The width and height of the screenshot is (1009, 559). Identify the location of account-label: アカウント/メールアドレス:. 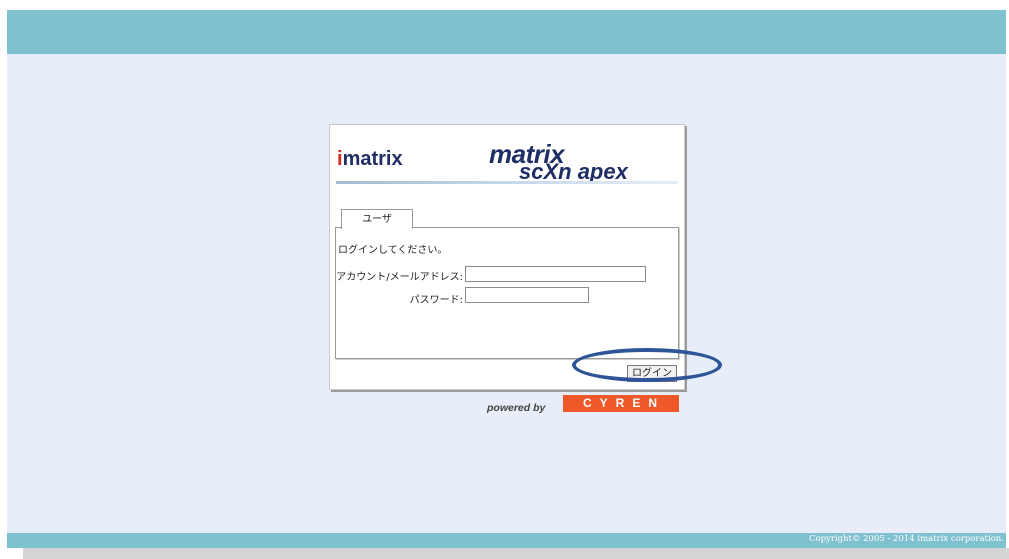
(399, 277).